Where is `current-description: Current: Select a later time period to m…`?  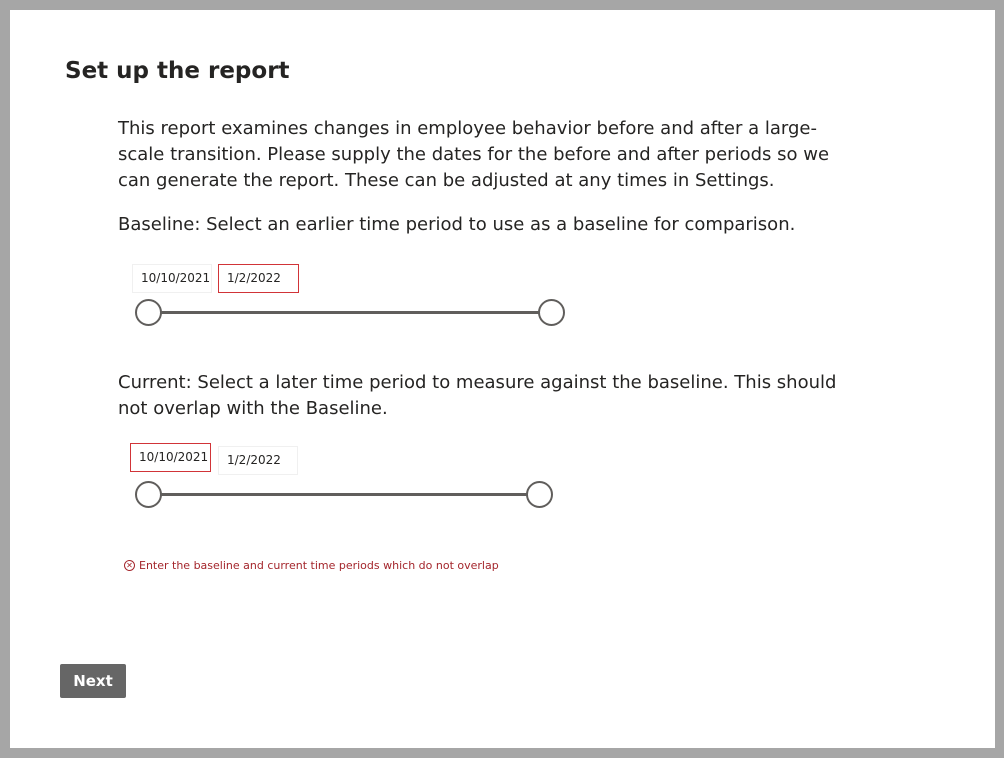 current-description: Current: Select a later time period to m… is located at coordinates (477, 395).